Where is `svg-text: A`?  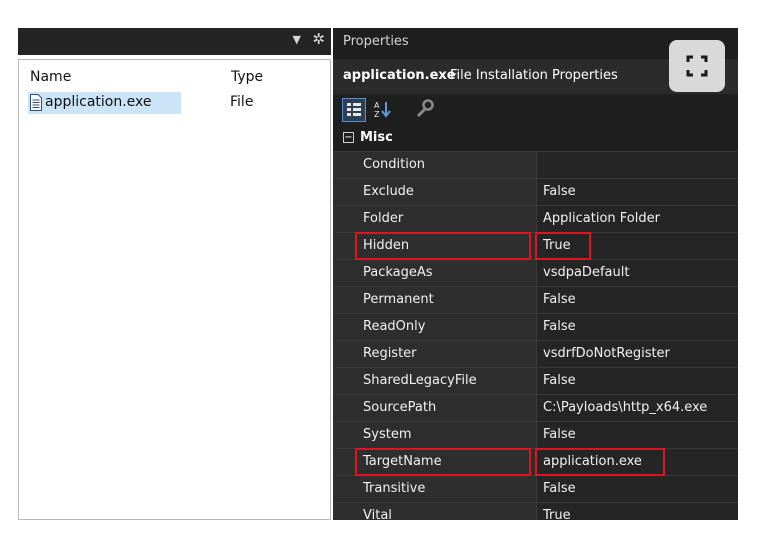
svg-text: A is located at coordinates (377, 105).